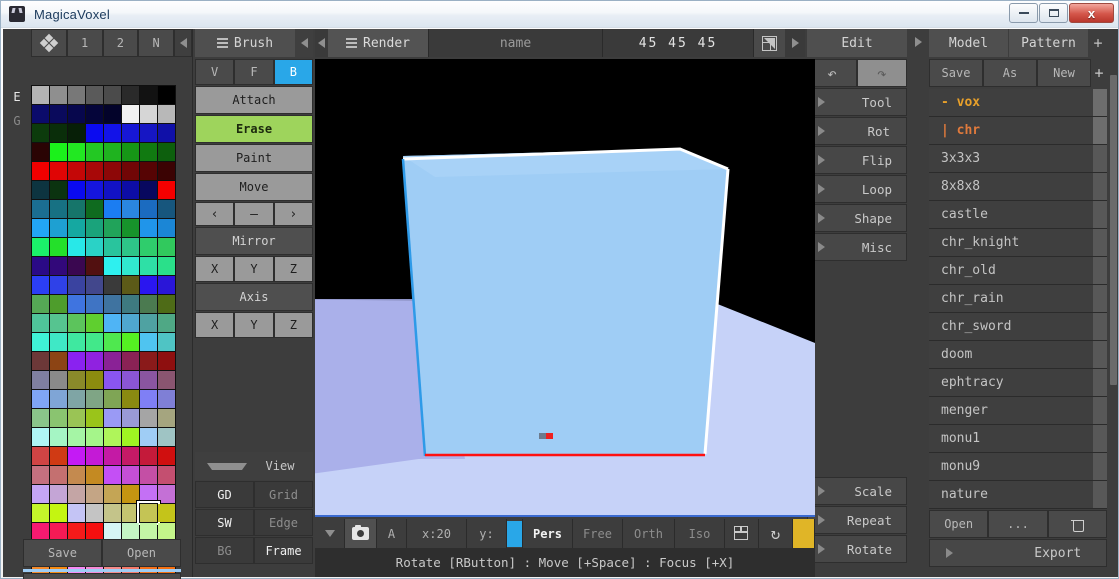 The width and height of the screenshot is (1119, 579). What do you see at coordinates (245, 43) in the screenshot?
I see `brush-title: Brush` at bounding box center [245, 43].